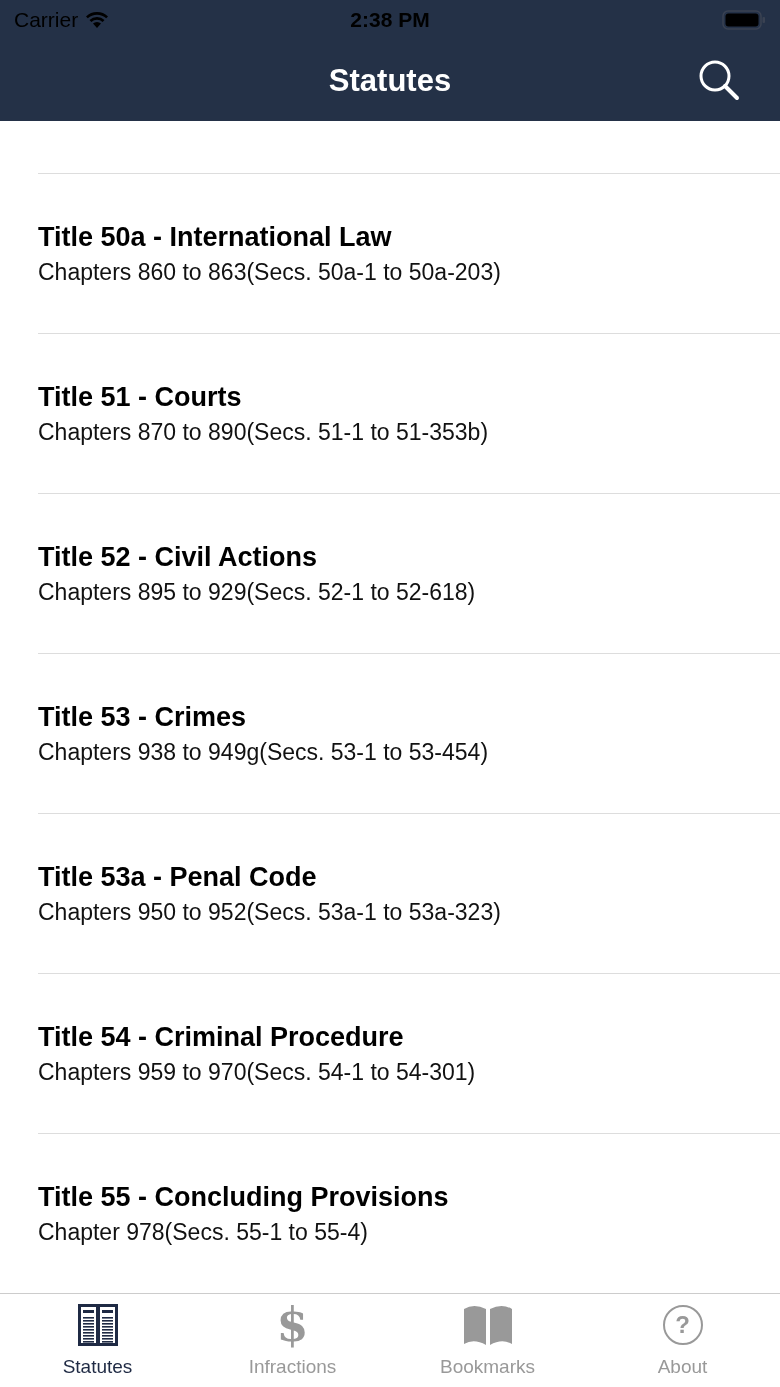 This screenshot has width=780, height=1387. What do you see at coordinates (257, 592) in the screenshot?
I see `title-chapters: Chapters 895 to 929(Secs. 52-1 to 52-618)` at bounding box center [257, 592].